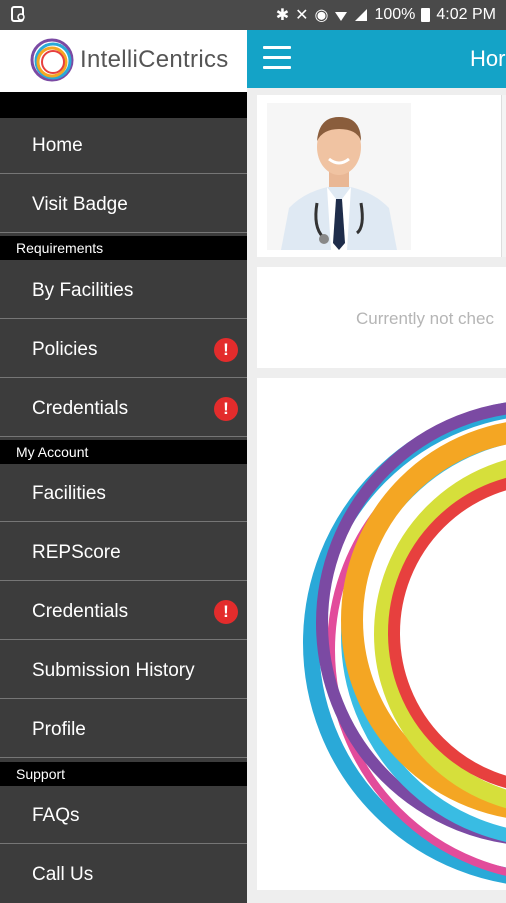 This screenshot has width=506, height=903. What do you see at coordinates (18, 14) in the screenshot?
I see `notification-icon` at bounding box center [18, 14].